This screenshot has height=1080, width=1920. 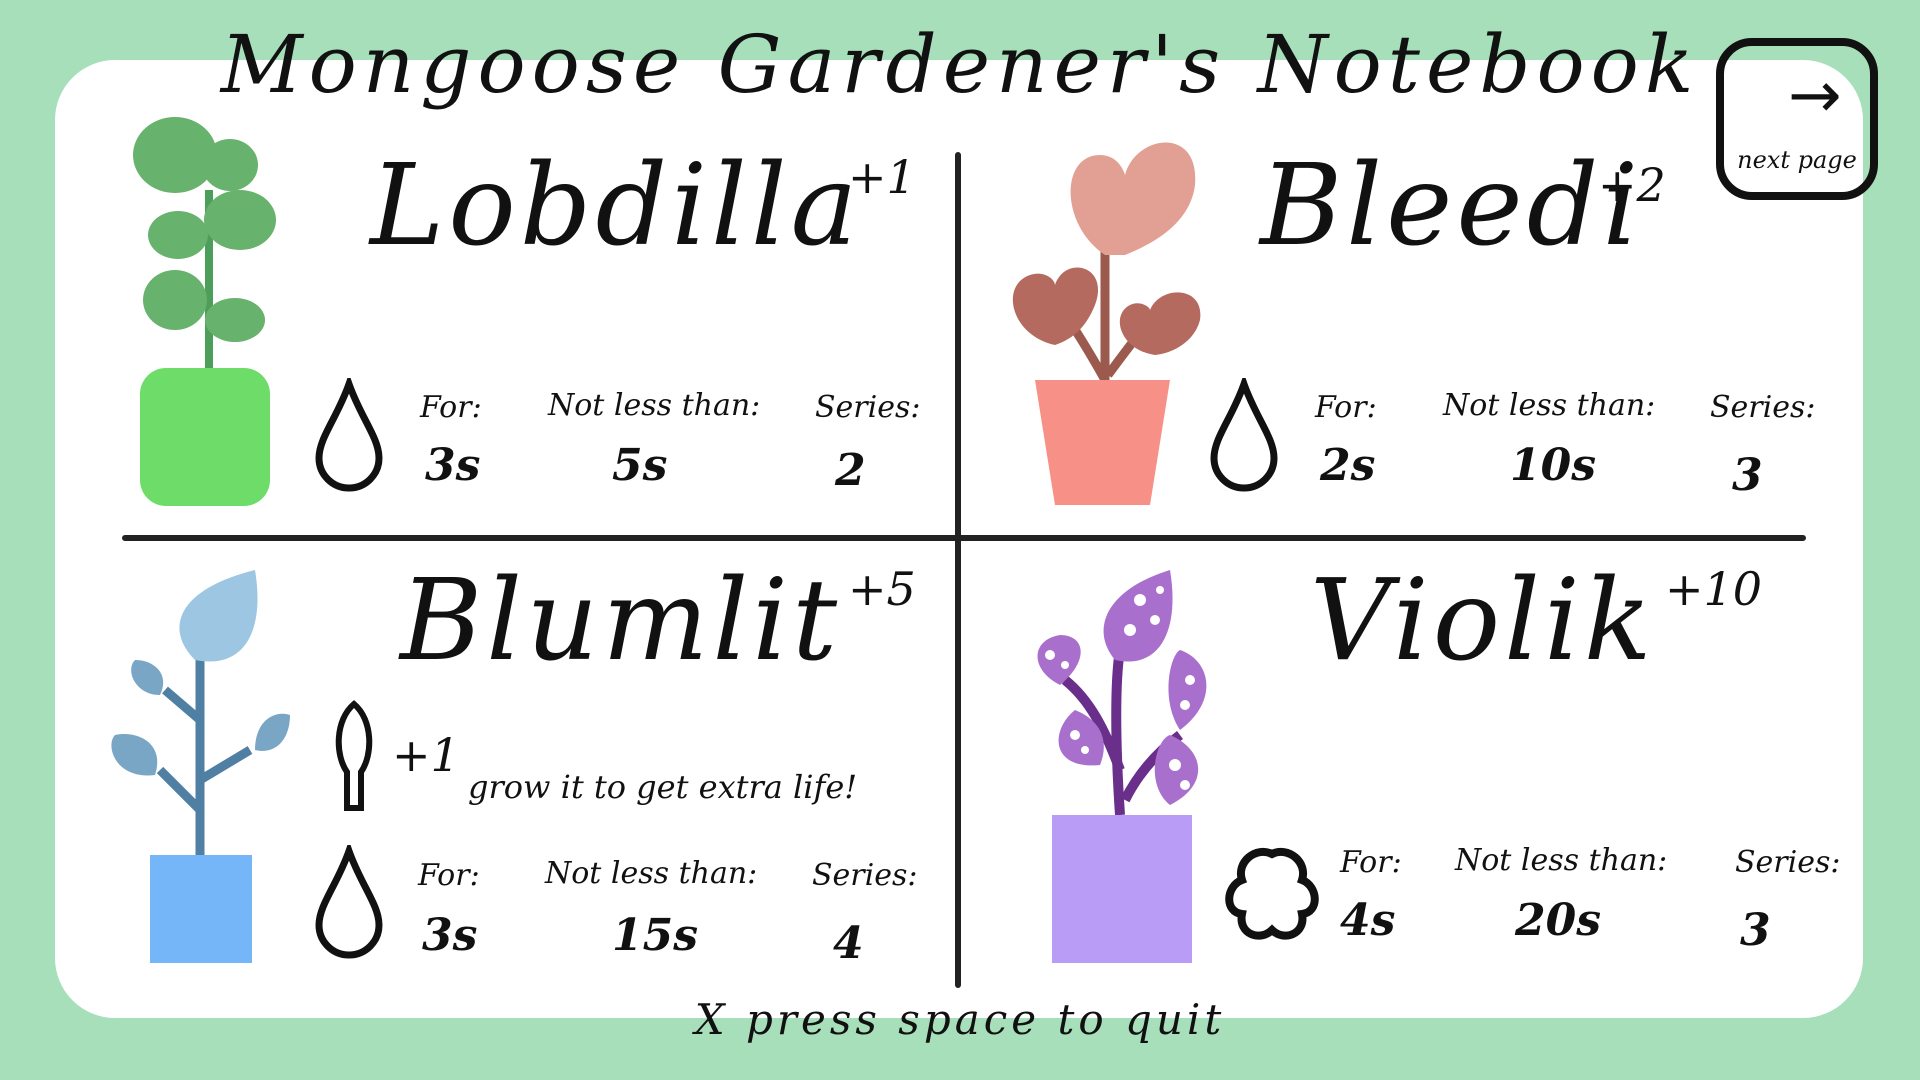 I want to click on series-value: 2, so click(x=850, y=470).